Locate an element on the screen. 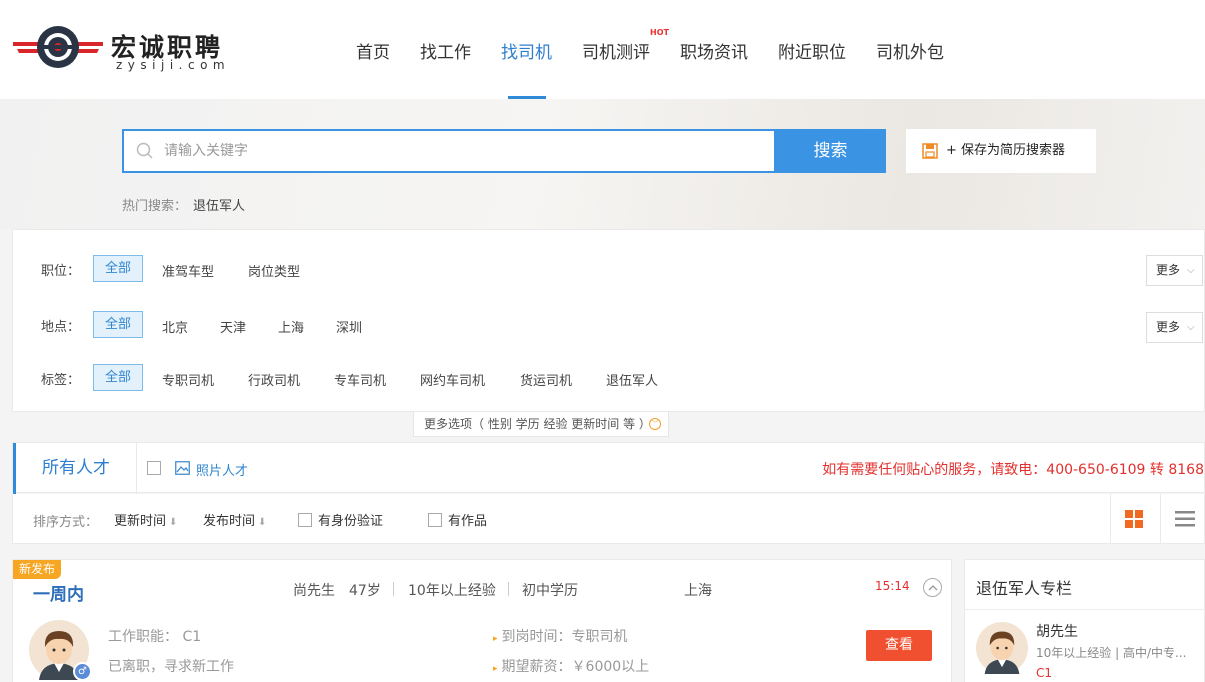 The width and height of the screenshot is (1205, 682). brand-domain: zysiji.com is located at coordinates (173, 65).